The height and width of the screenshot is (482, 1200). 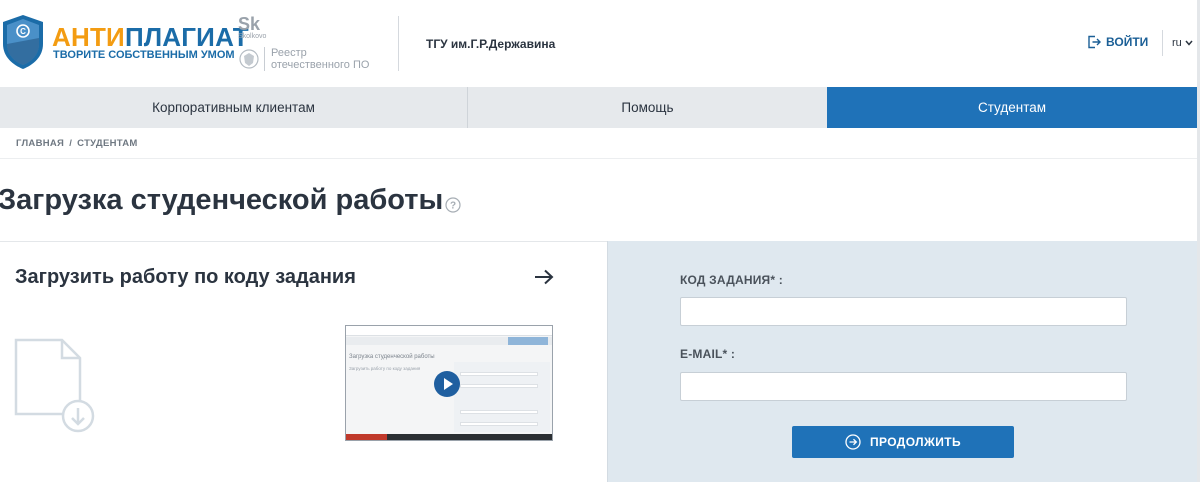 I want to click on skolkovo-logo-icon: Sk, so click(x=249, y=24).